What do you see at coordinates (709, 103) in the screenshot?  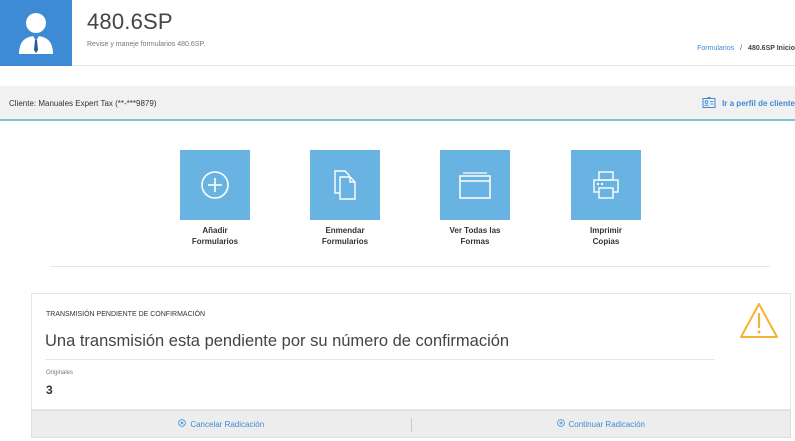 I see `id-card-icon` at bounding box center [709, 103].